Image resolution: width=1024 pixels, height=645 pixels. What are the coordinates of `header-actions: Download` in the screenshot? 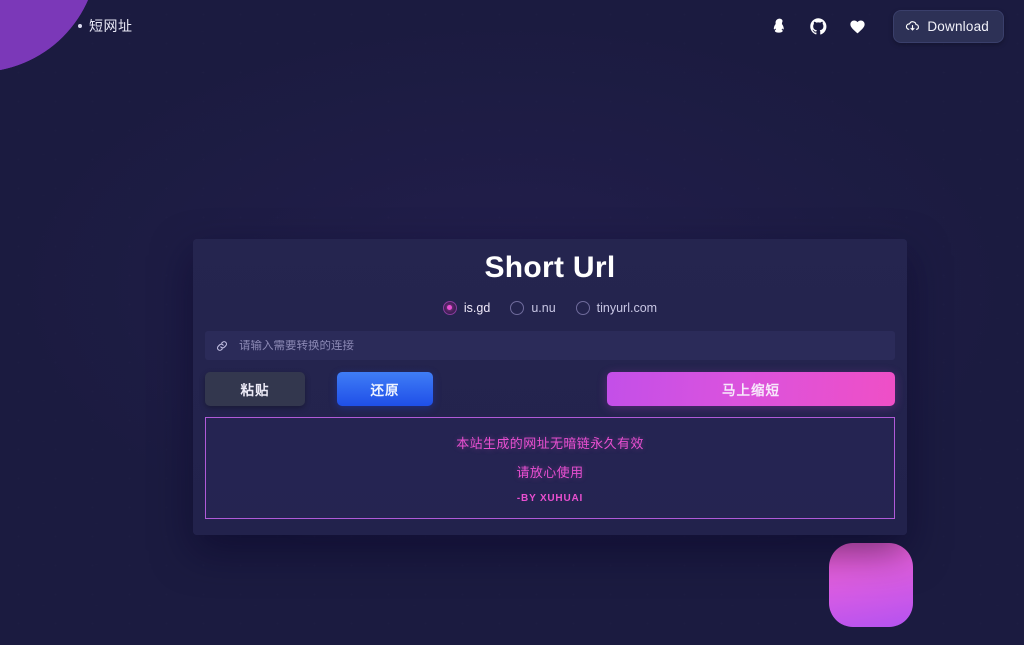 It's located at (886, 26).